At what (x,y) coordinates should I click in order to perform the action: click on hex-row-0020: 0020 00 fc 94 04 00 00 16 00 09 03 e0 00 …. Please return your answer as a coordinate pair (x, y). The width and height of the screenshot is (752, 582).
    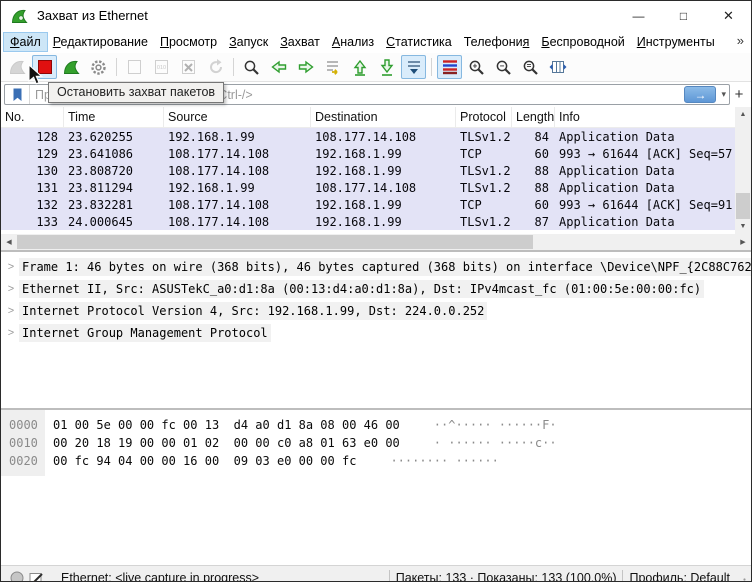
    Looking at the image, I should click on (376, 461).